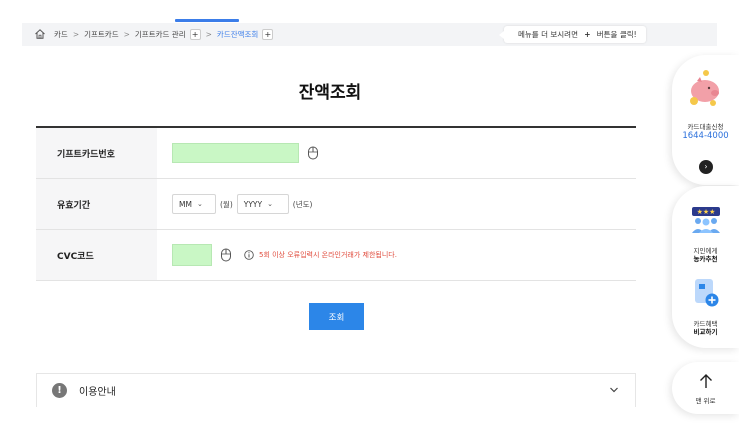 This screenshot has height=430, width=739. Describe the element at coordinates (705, 259) in the screenshot. I see `referral-label-line2: 농카추천` at that location.